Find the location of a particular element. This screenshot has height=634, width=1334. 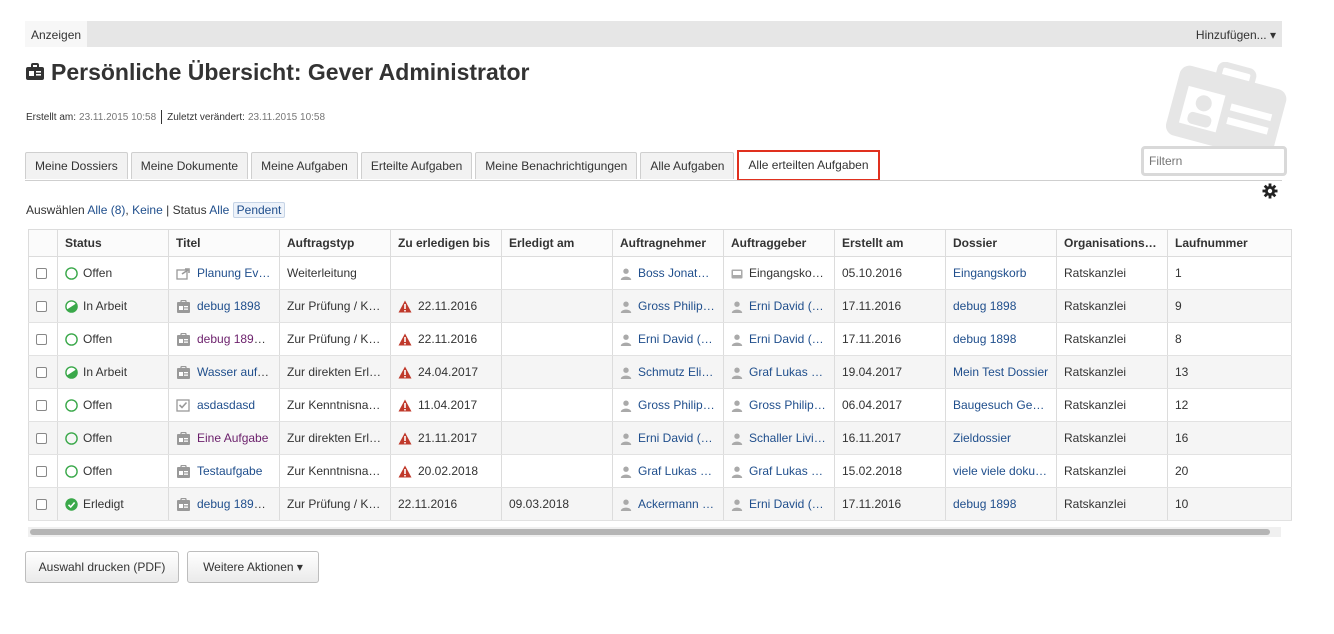

column-header: Dossier is located at coordinates (1001, 243).